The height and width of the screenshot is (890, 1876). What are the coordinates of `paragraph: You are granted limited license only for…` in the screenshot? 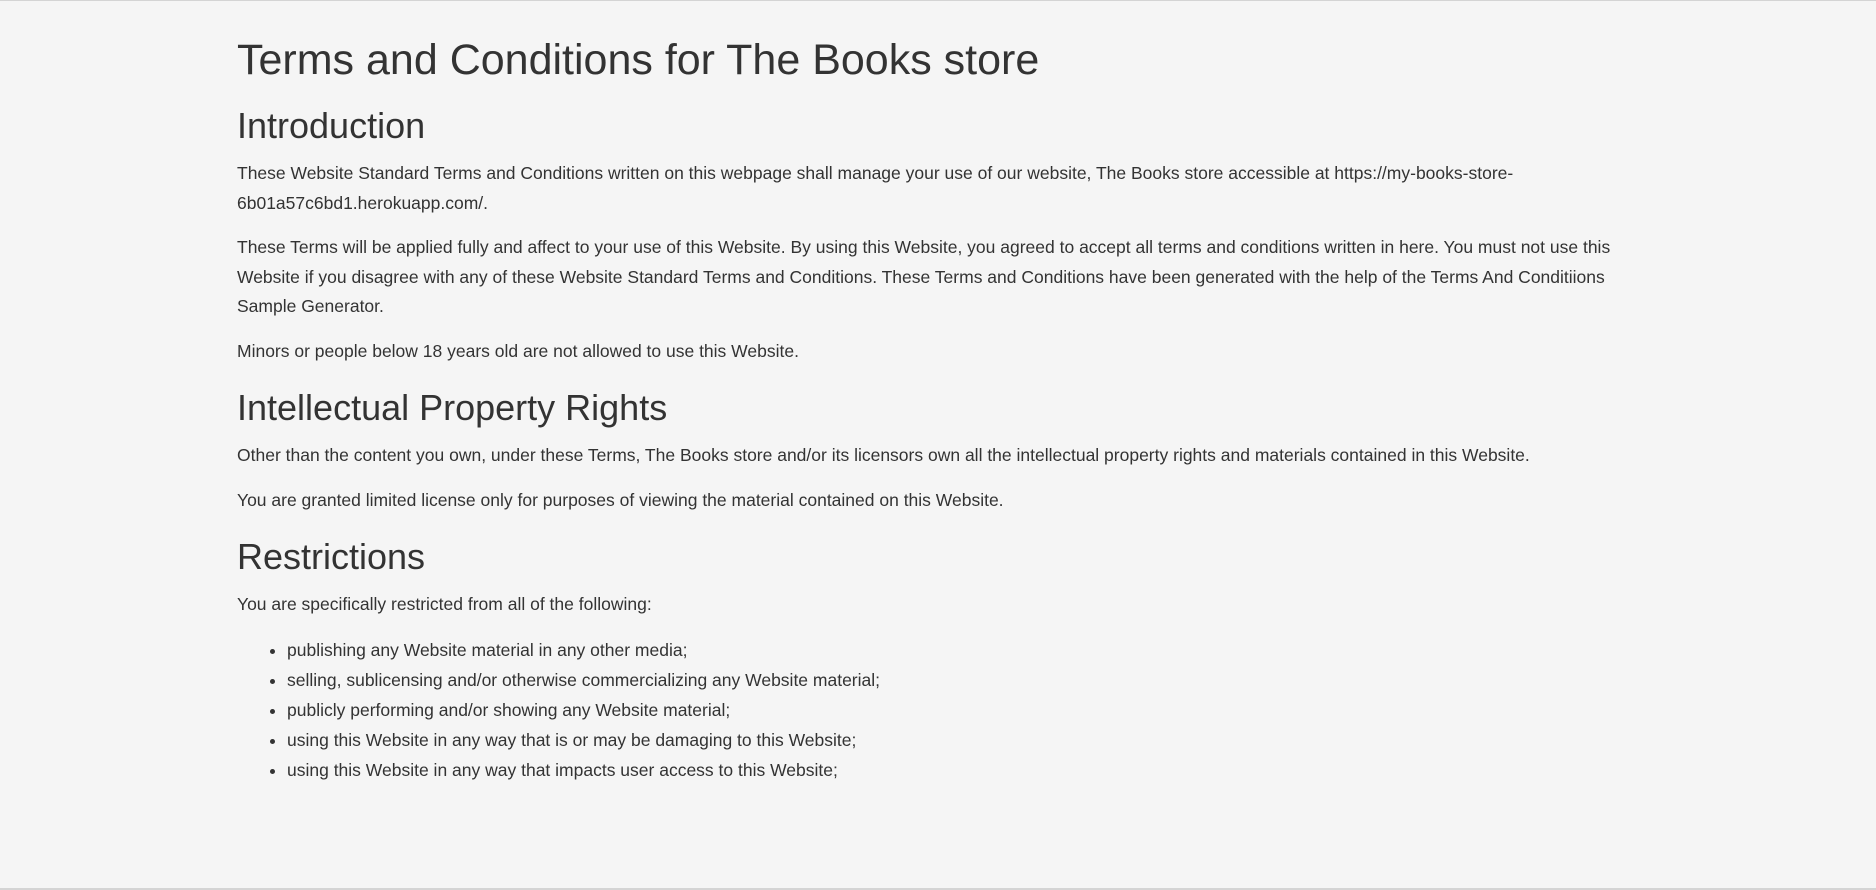 It's located at (620, 499).